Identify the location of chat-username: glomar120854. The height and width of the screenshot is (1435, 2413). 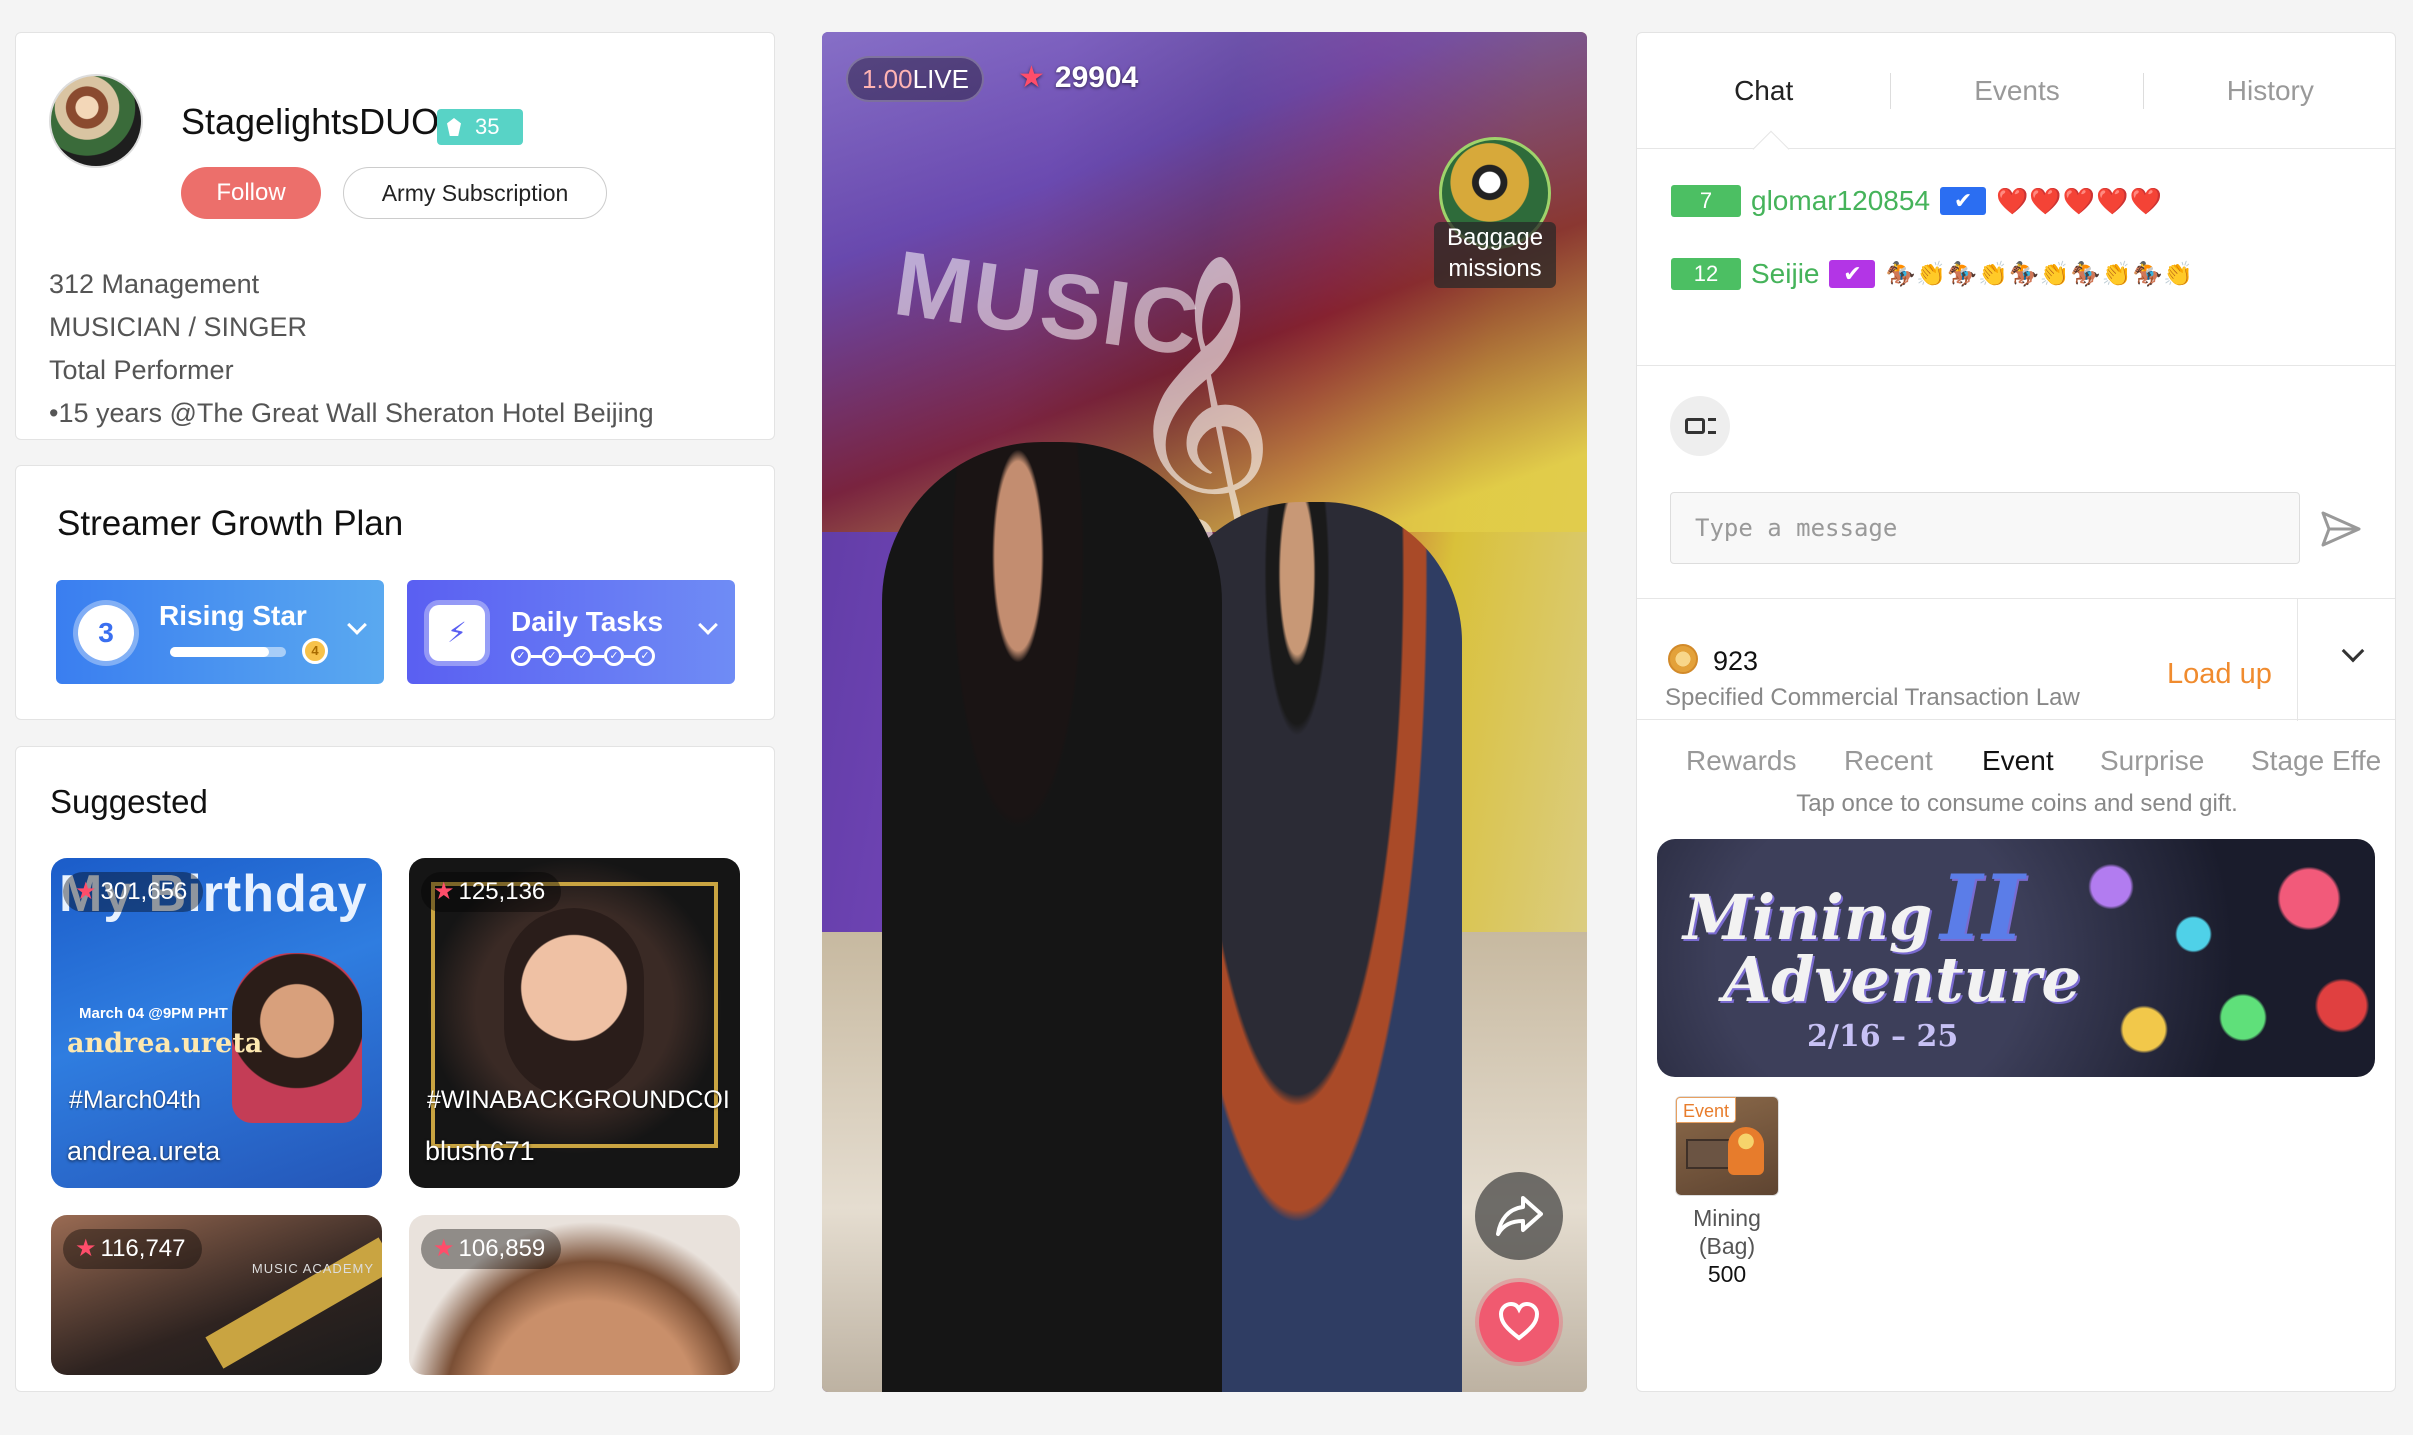
(1840, 201).